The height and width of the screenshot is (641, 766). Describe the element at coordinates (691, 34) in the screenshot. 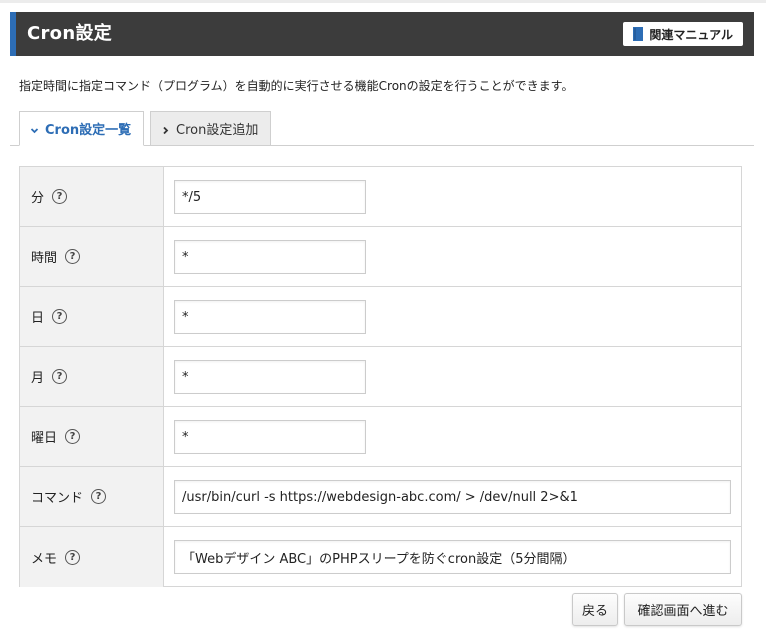

I see `related-manual-label: 関連マニュアル` at that location.